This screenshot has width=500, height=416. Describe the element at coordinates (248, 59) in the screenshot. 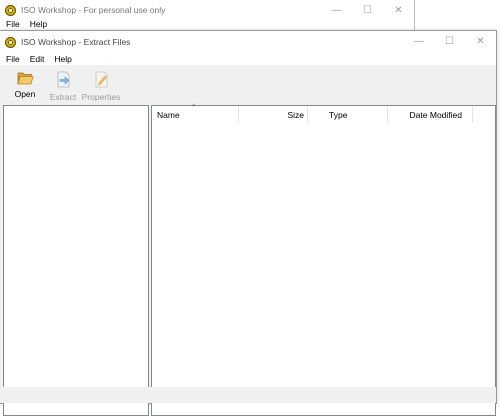

I see `extract-menubar: File Edit Help` at that location.